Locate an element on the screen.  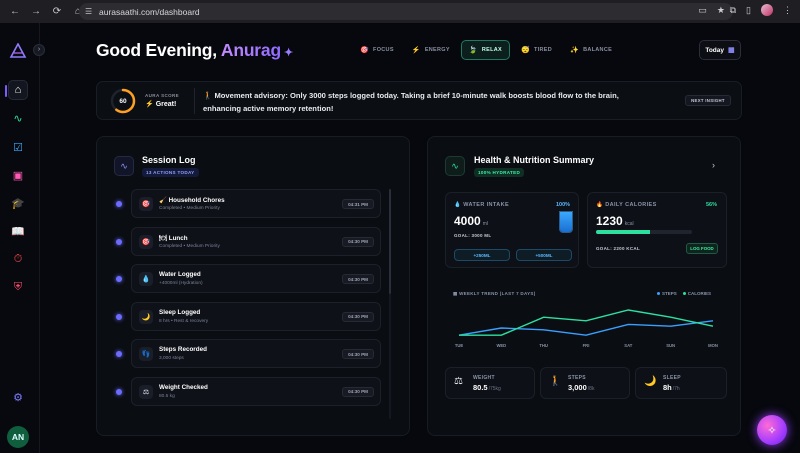
settings-gear-icon: ⚙ is located at coordinates (18, 397).